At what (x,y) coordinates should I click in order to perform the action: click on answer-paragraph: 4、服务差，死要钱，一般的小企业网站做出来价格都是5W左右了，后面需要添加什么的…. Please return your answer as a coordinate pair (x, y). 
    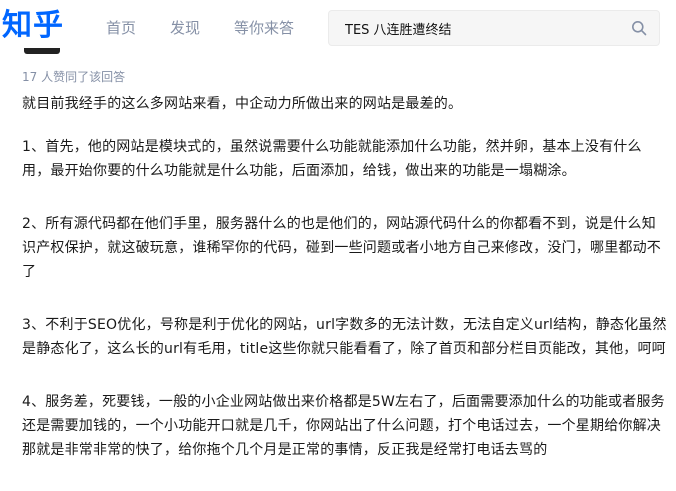
    Looking at the image, I should click on (343, 426).